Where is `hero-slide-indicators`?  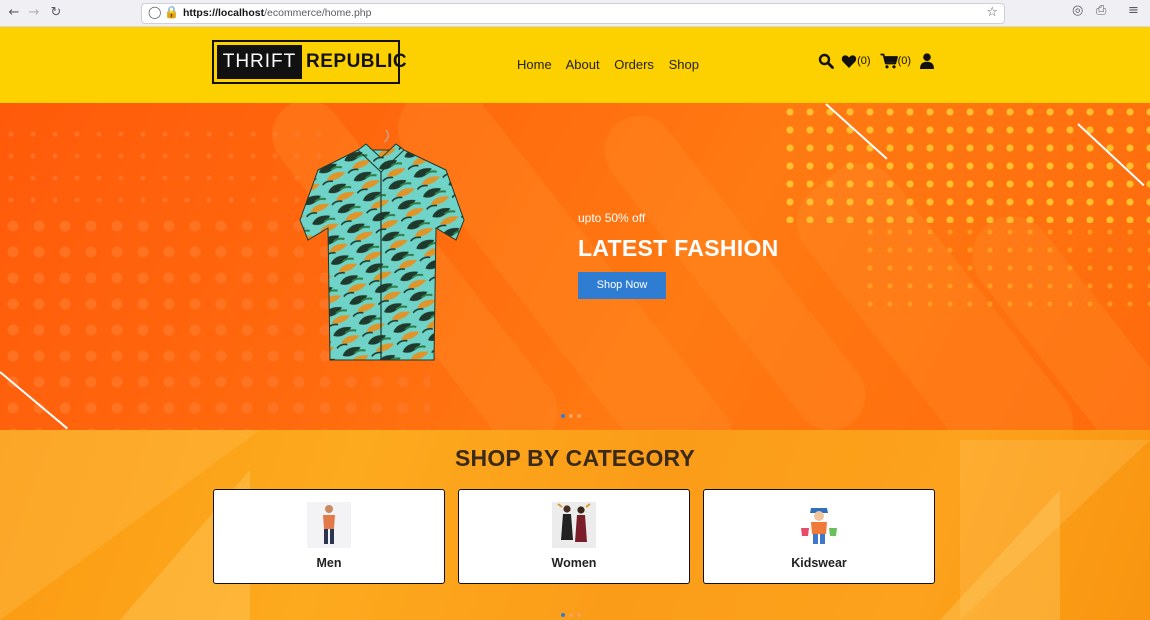 hero-slide-indicators is located at coordinates (573, 412).